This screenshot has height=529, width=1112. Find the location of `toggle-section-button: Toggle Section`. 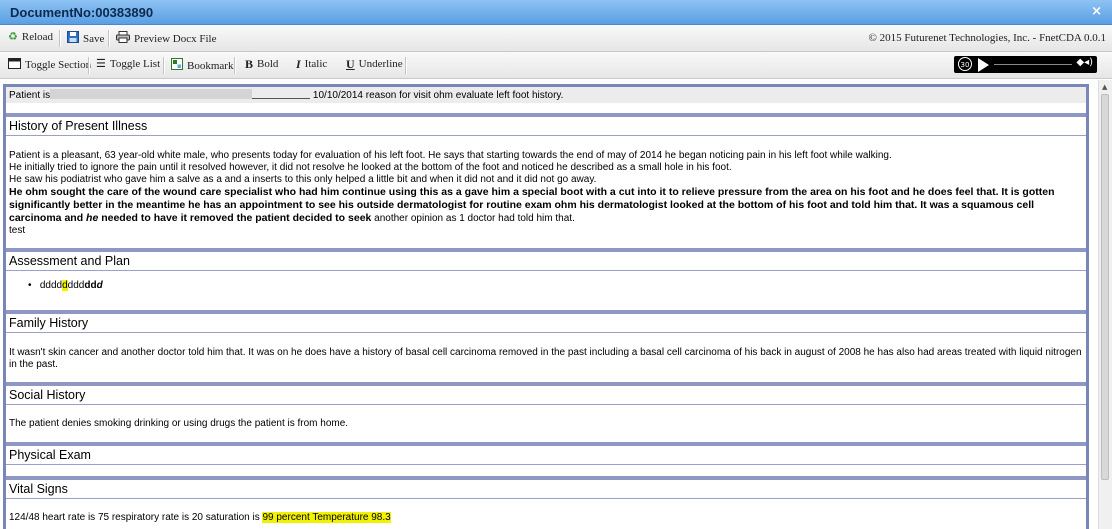

toggle-section-button: Toggle Section is located at coordinates (49, 65).